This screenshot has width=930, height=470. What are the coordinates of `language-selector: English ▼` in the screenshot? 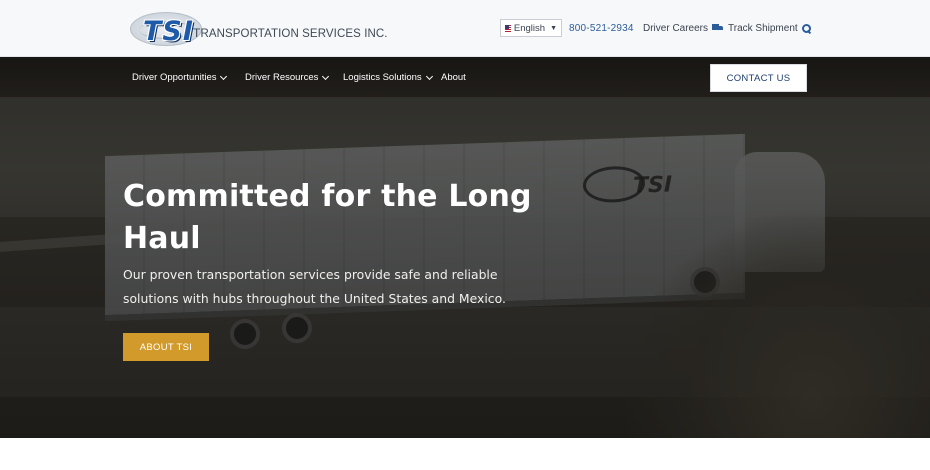 It's located at (531, 28).